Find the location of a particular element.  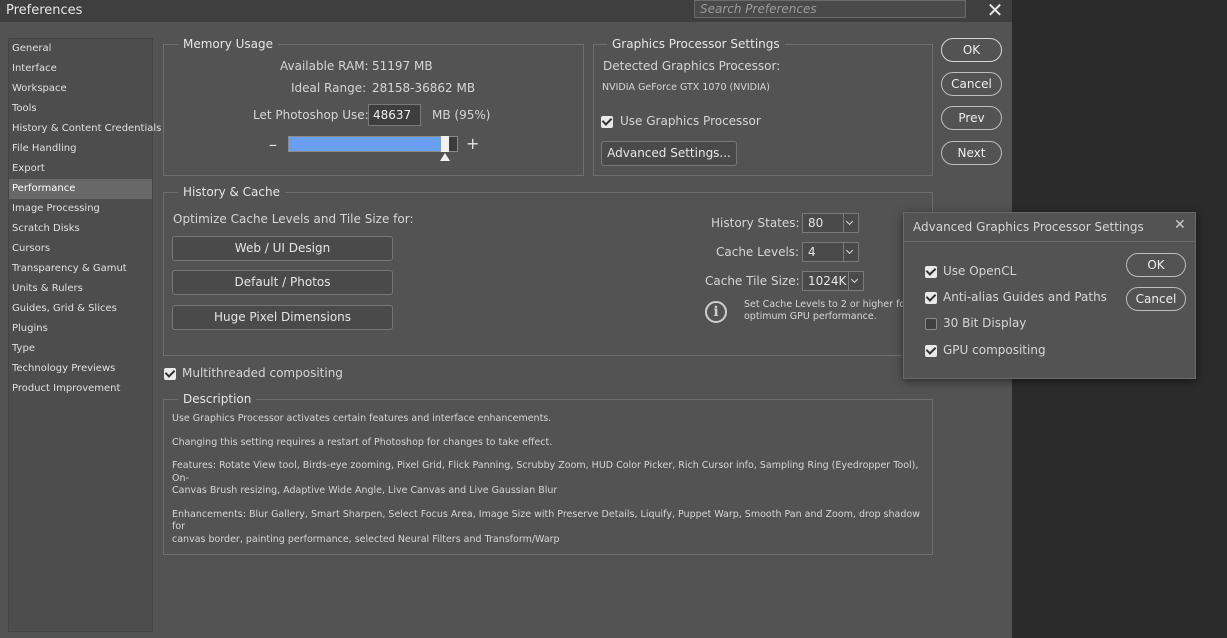

advanced-option-label: 30 Bit Display is located at coordinates (985, 323).